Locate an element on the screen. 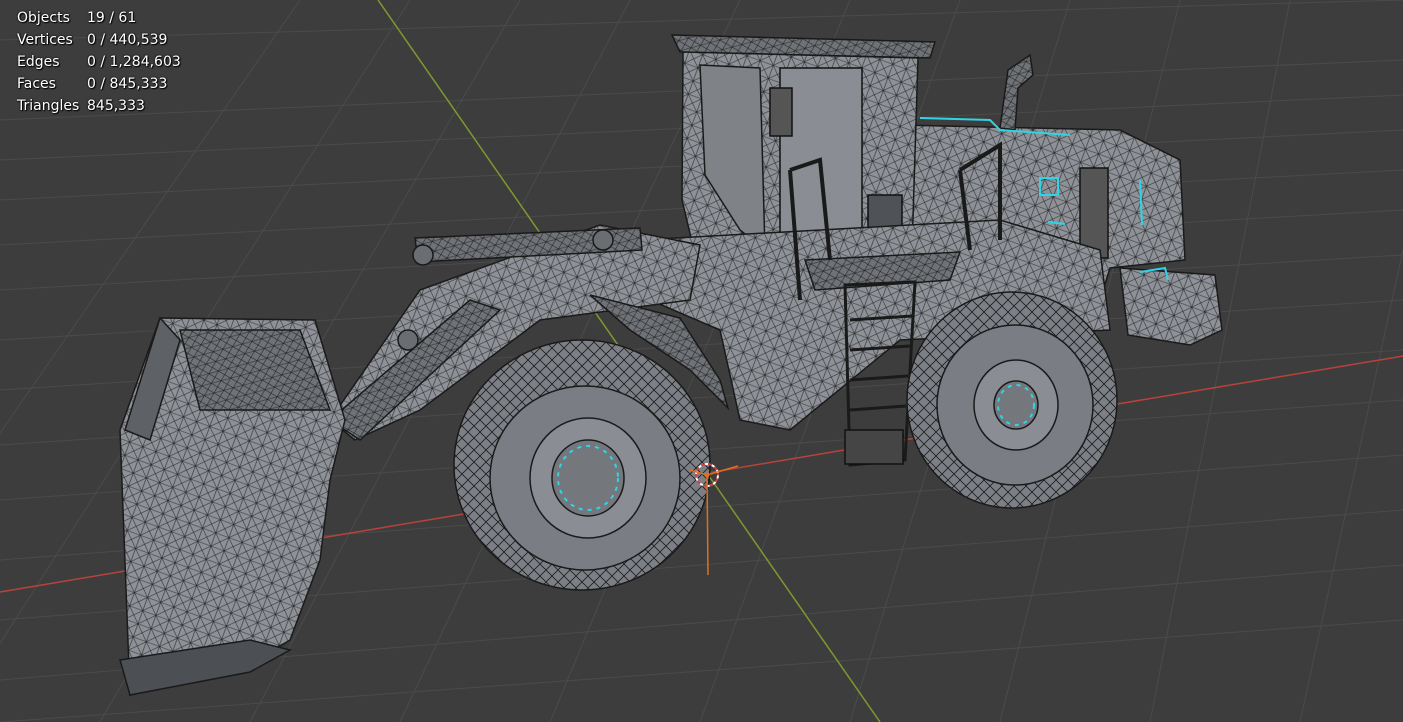 The height and width of the screenshot is (722, 1403). exhaust-pipe is located at coordinates (1016, 92).